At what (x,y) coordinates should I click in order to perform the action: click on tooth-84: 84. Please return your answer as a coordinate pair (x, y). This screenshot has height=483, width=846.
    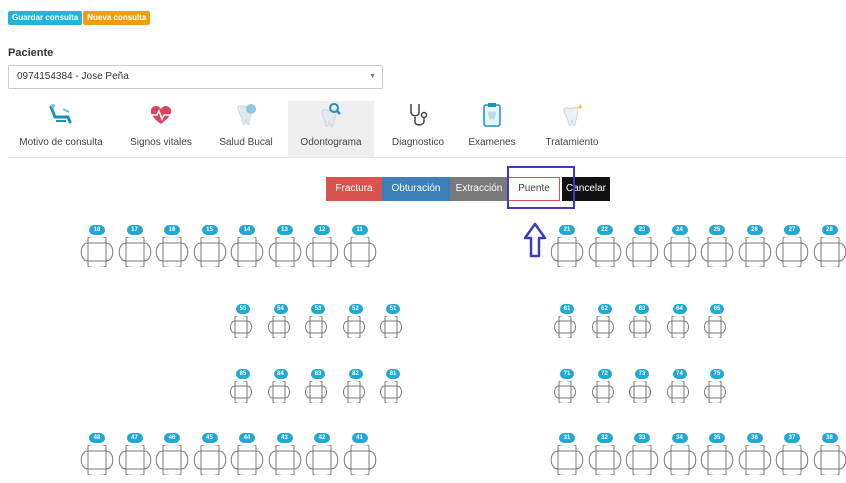
    Looking at the image, I should click on (281, 386).